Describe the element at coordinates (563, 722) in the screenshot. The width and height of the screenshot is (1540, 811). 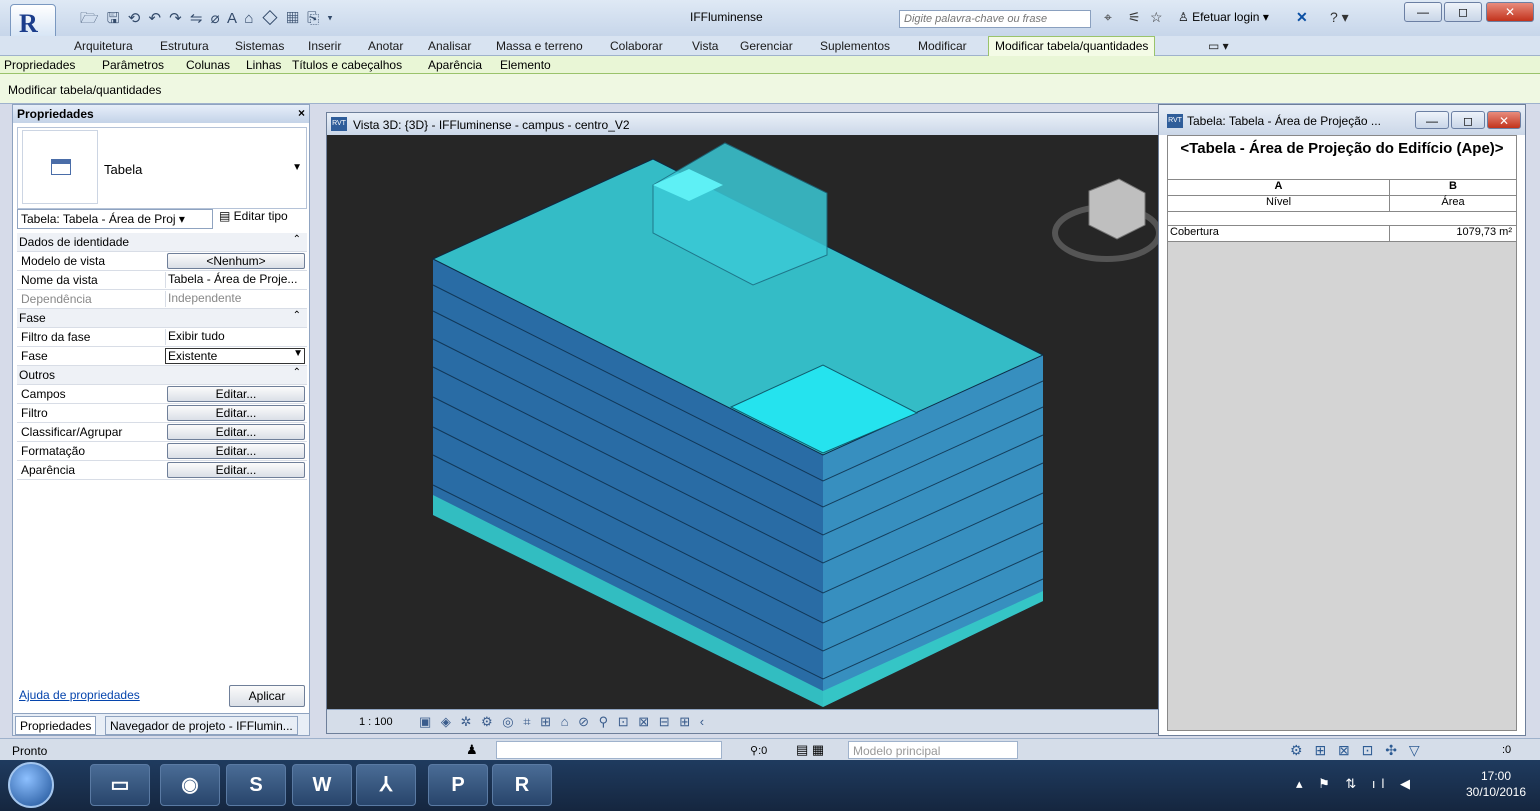
I see `view-control-icons: ▣ ◈ ✲ ⚙ ◎ ⌗ ⊞ ⌂ ⊘ ⚲ ⊡ ⊠ ⊟ ⊞ ‹` at that location.